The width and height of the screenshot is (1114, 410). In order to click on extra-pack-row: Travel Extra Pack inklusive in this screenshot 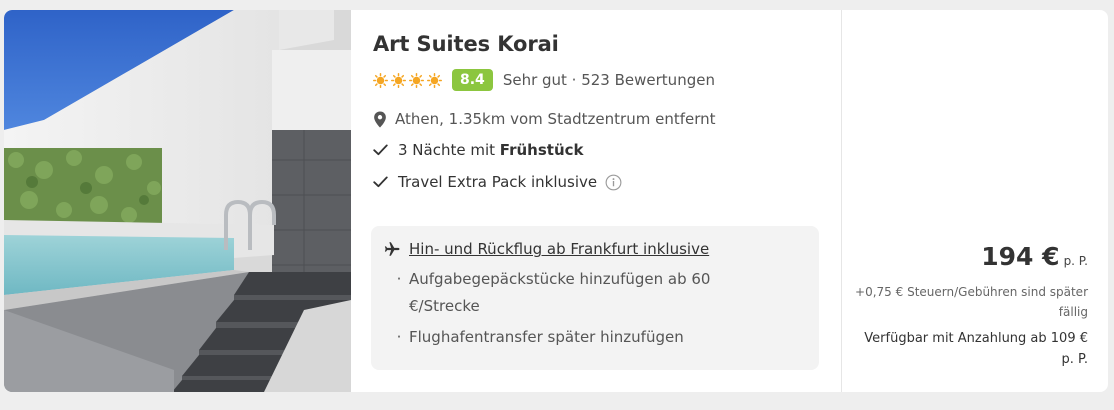, I will do `click(607, 182)`.